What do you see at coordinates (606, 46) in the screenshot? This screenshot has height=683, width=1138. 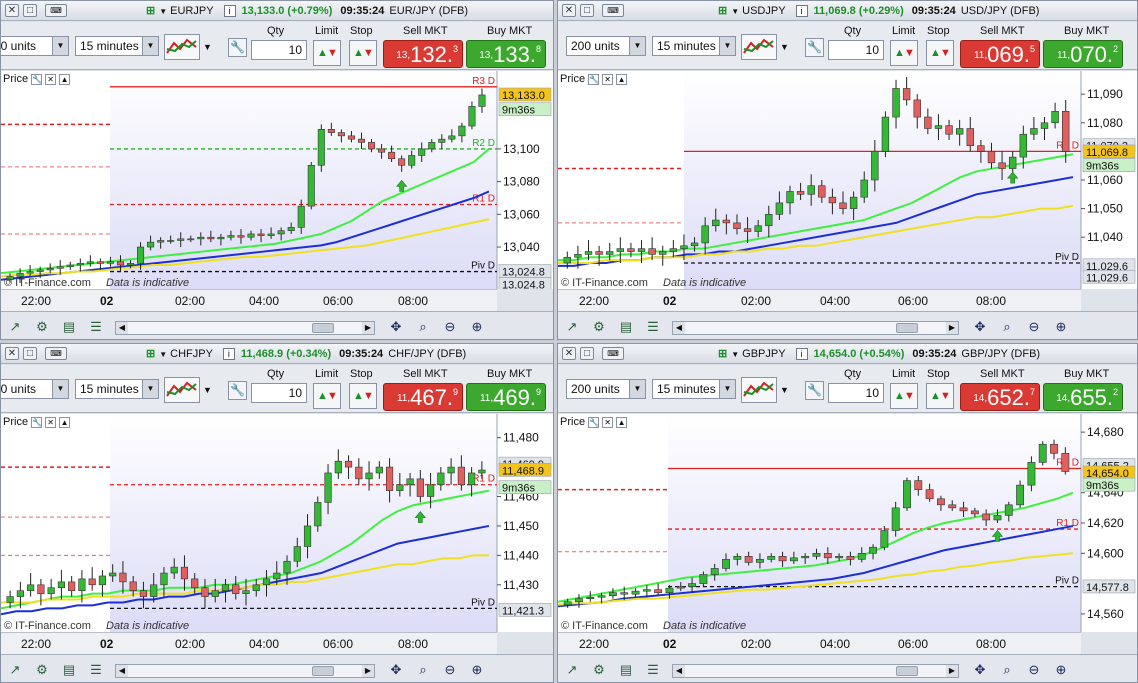 I see `units-select: 200 units ▼` at bounding box center [606, 46].